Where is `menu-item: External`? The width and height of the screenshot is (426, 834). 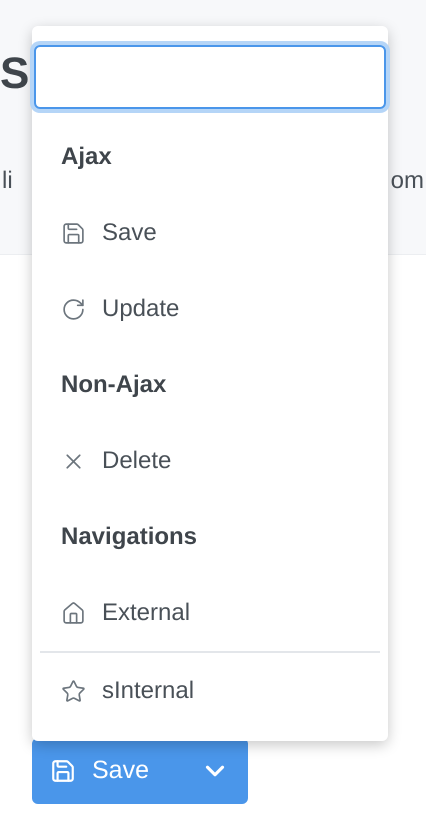
menu-item: External is located at coordinates (210, 613).